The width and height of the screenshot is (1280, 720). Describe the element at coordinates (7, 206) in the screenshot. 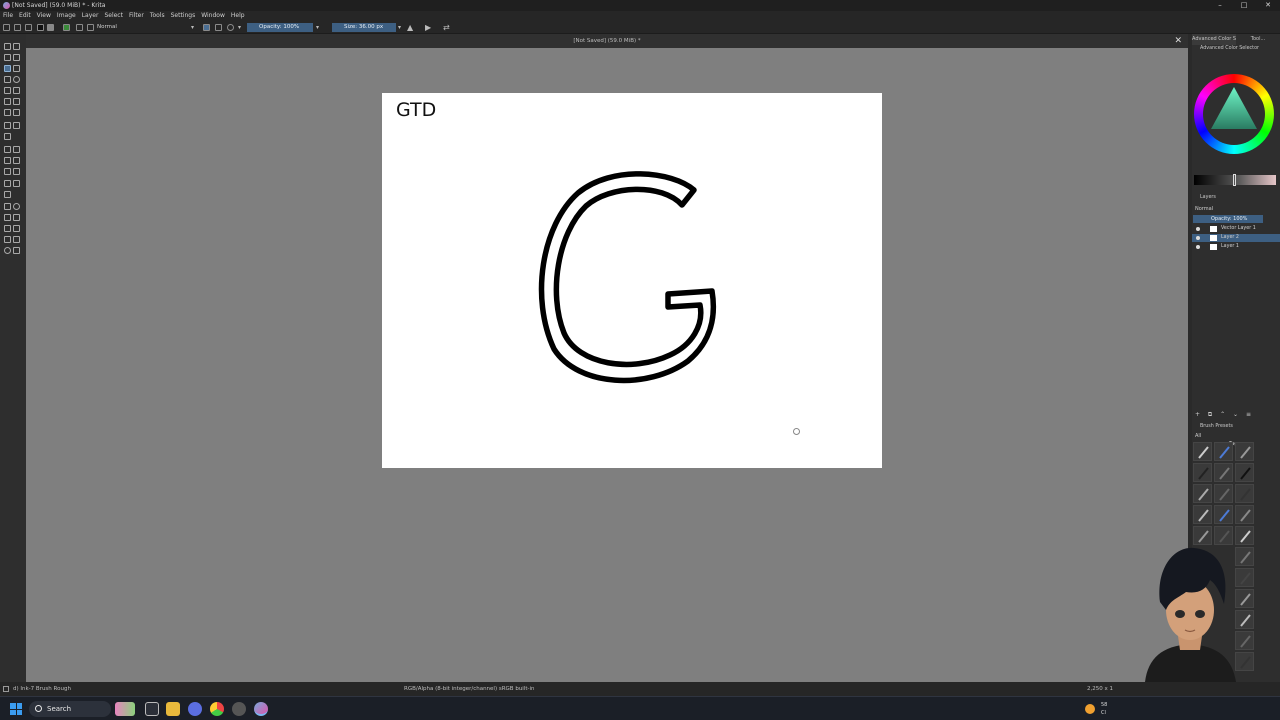

I see `rect-select-tool-icon` at that location.